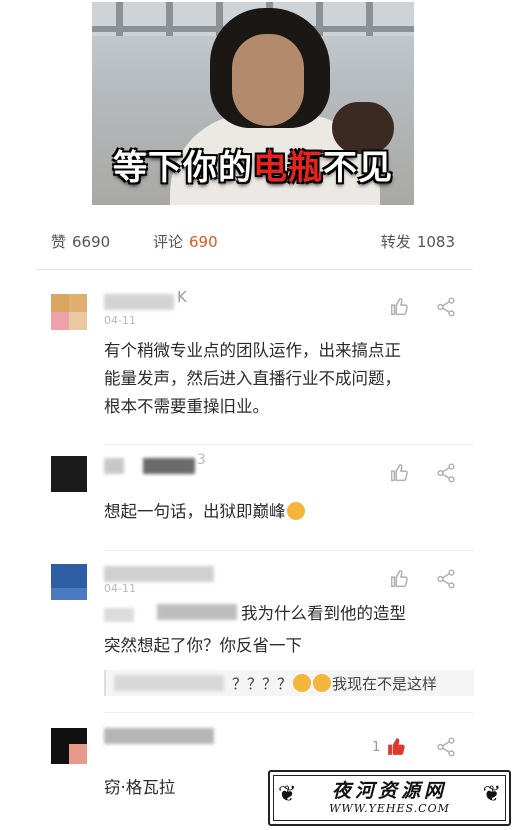 The width and height of the screenshot is (517, 830). I want to click on quote-text: ？？？？ 我现在不是这样, so click(334, 683).